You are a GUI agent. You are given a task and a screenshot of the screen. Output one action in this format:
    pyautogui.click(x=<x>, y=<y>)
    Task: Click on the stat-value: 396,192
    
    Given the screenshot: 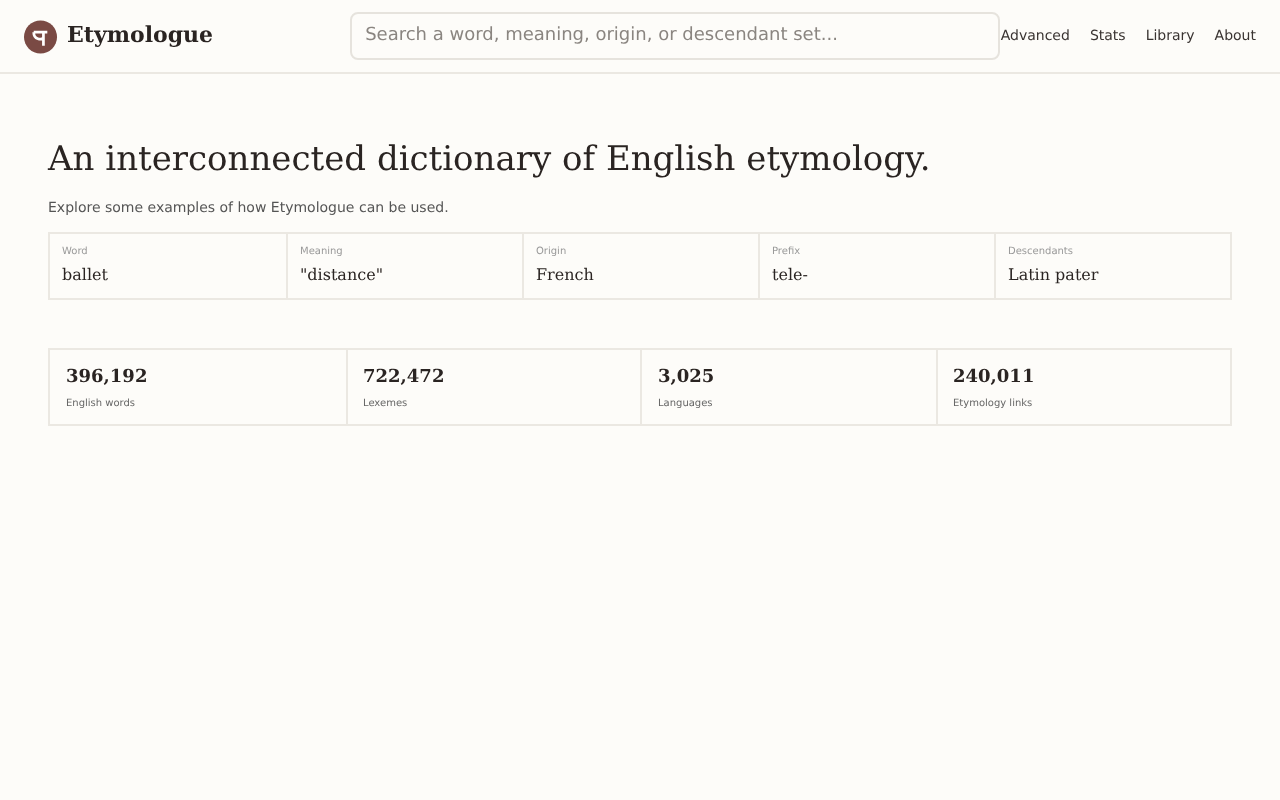 What is the action you would take?
    pyautogui.click(x=108, y=378)
    